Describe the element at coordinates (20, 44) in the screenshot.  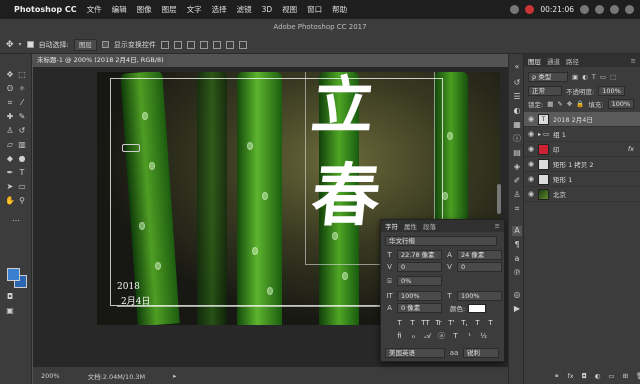
I see `tool-preset-dropdown: ▾` at that location.